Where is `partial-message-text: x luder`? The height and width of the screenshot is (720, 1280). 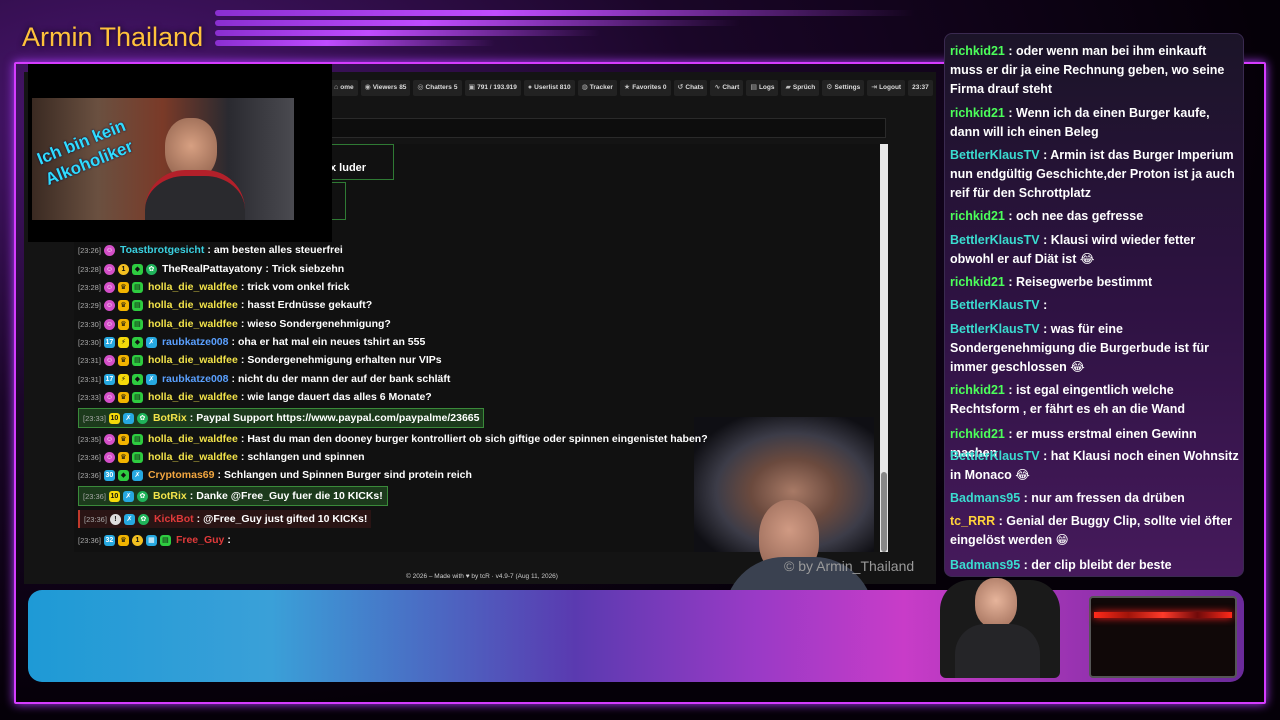
partial-message-text: x luder is located at coordinates (348, 168).